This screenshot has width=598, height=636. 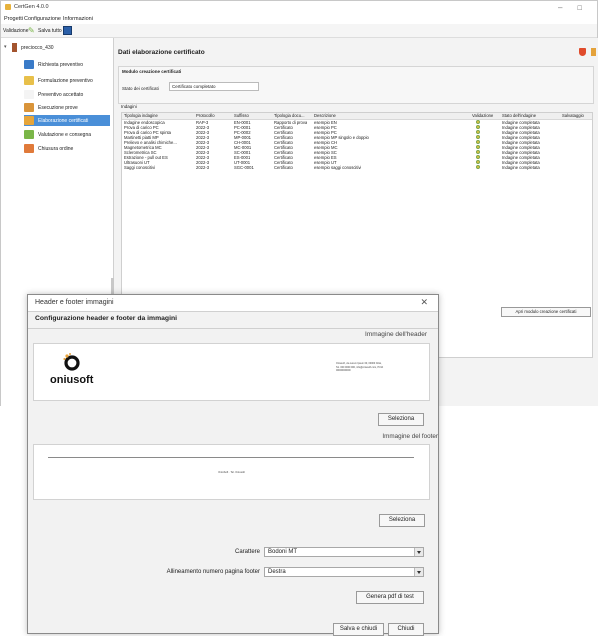 I want to click on tree-item-label: Formulazione preventivo, so click(x=65, y=81).